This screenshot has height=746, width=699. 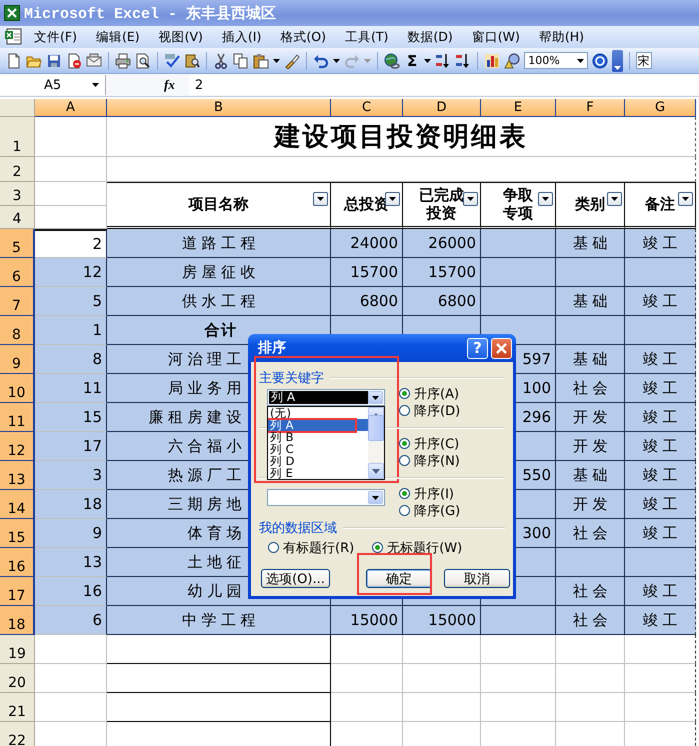 I want to click on row-header: 12, so click(x=17, y=446).